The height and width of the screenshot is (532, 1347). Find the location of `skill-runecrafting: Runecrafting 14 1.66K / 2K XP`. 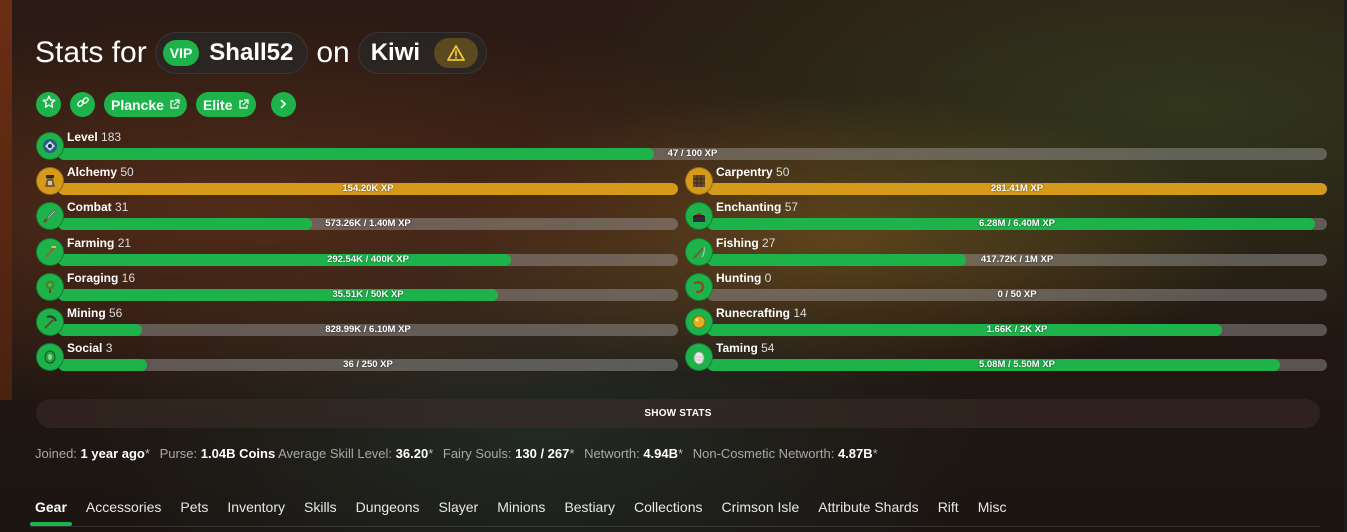

skill-runecrafting: Runecrafting 14 1.66K / 2K XP is located at coordinates (1006, 322).